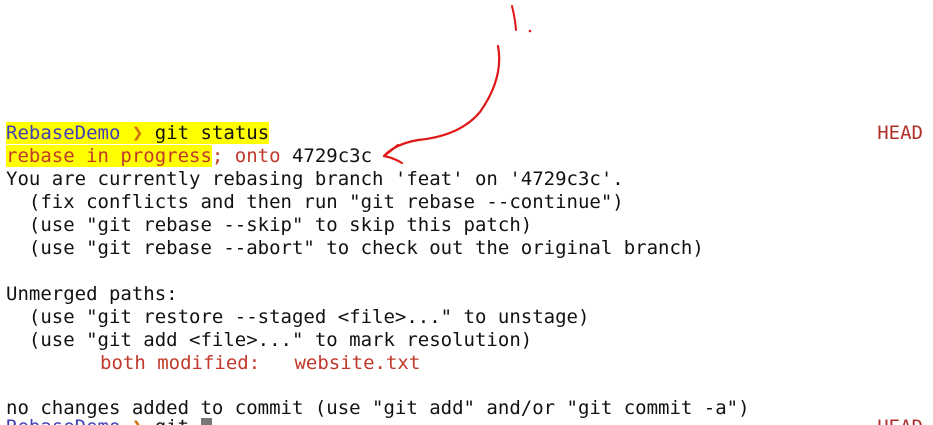 This screenshot has height=425, width=933. What do you see at coordinates (332, 156) in the screenshot?
I see `commit-hash: 4729c3c` at bounding box center [332, 156].